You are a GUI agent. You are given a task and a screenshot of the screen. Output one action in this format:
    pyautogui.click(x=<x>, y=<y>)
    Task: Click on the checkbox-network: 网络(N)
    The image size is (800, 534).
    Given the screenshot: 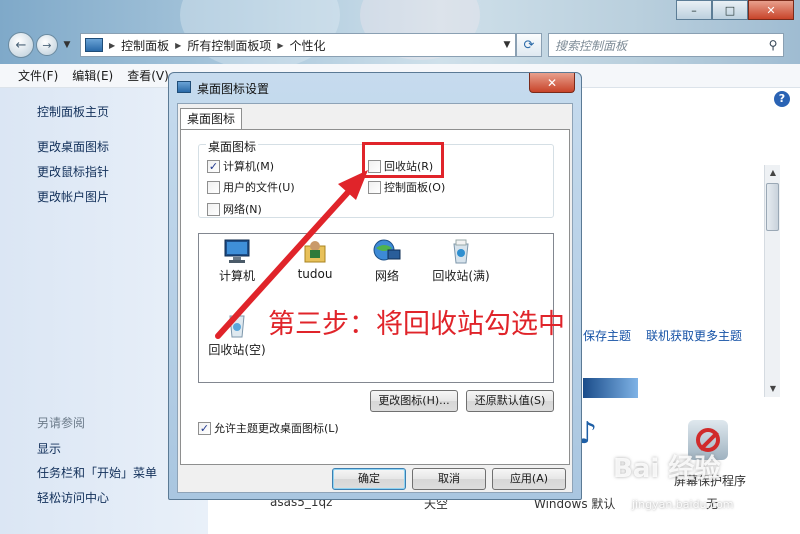 What is the action you would take?
    pyautogui.click(x=234, y=209)
    